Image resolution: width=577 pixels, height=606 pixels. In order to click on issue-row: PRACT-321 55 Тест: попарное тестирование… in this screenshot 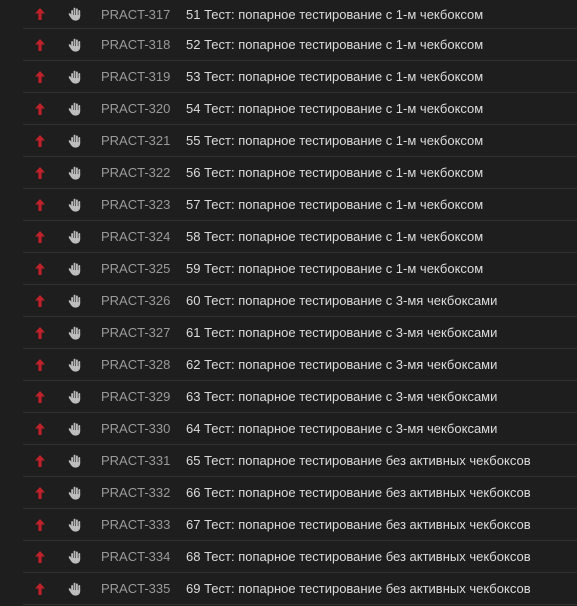, I will do `click(300, 141)`.